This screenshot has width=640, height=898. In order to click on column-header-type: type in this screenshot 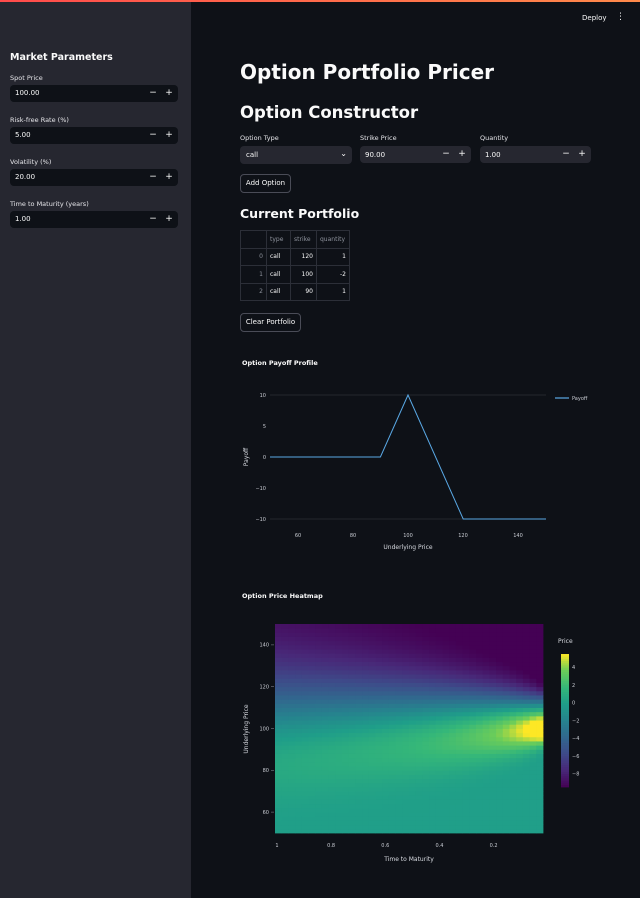, I will do `click(278, 239)`.